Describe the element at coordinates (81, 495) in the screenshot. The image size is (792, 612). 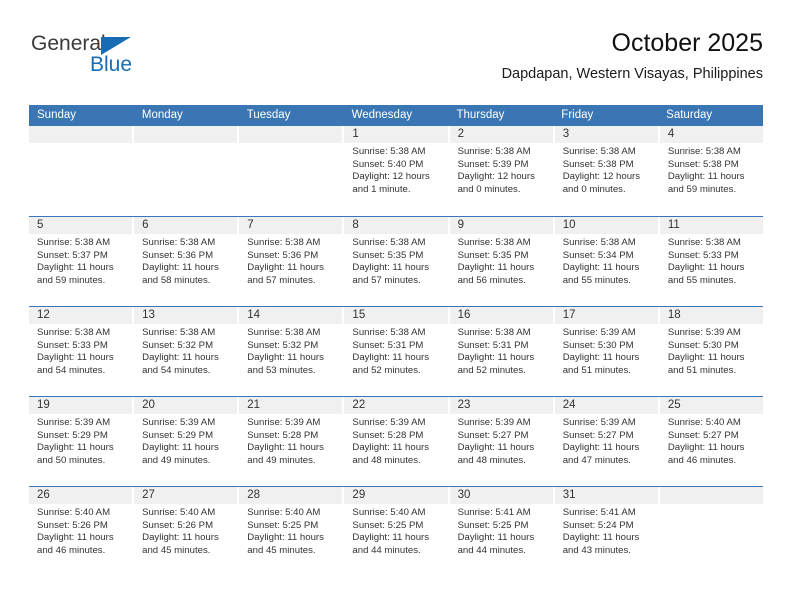
I see `day-number: 26` at that location.